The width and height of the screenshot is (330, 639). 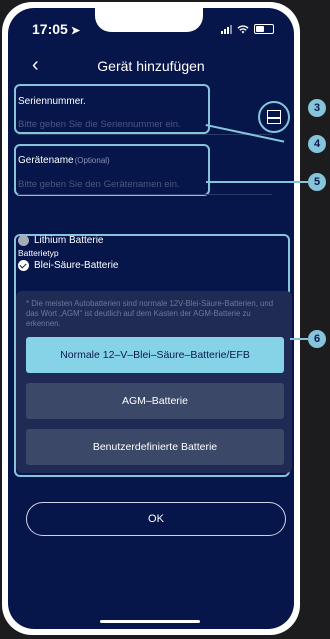 I want to click on status-time-text: 17:05, so click(x=50, y=29).